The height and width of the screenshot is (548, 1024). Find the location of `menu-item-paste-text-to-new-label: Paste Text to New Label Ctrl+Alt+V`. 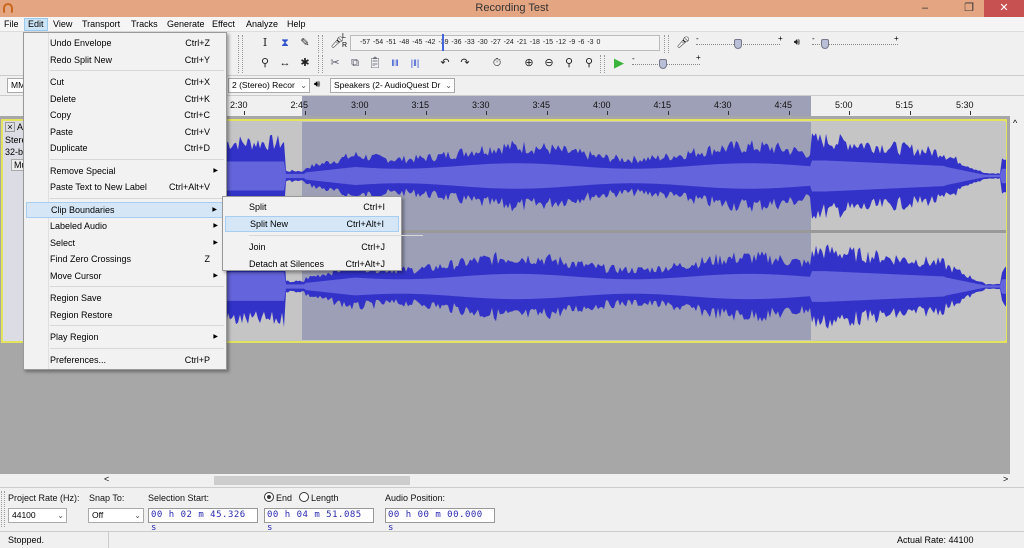

menu-item-paste-text-to-new-label: Paste Text to New Label Ctrl+Alt+V is located at coordinates (125, 187).